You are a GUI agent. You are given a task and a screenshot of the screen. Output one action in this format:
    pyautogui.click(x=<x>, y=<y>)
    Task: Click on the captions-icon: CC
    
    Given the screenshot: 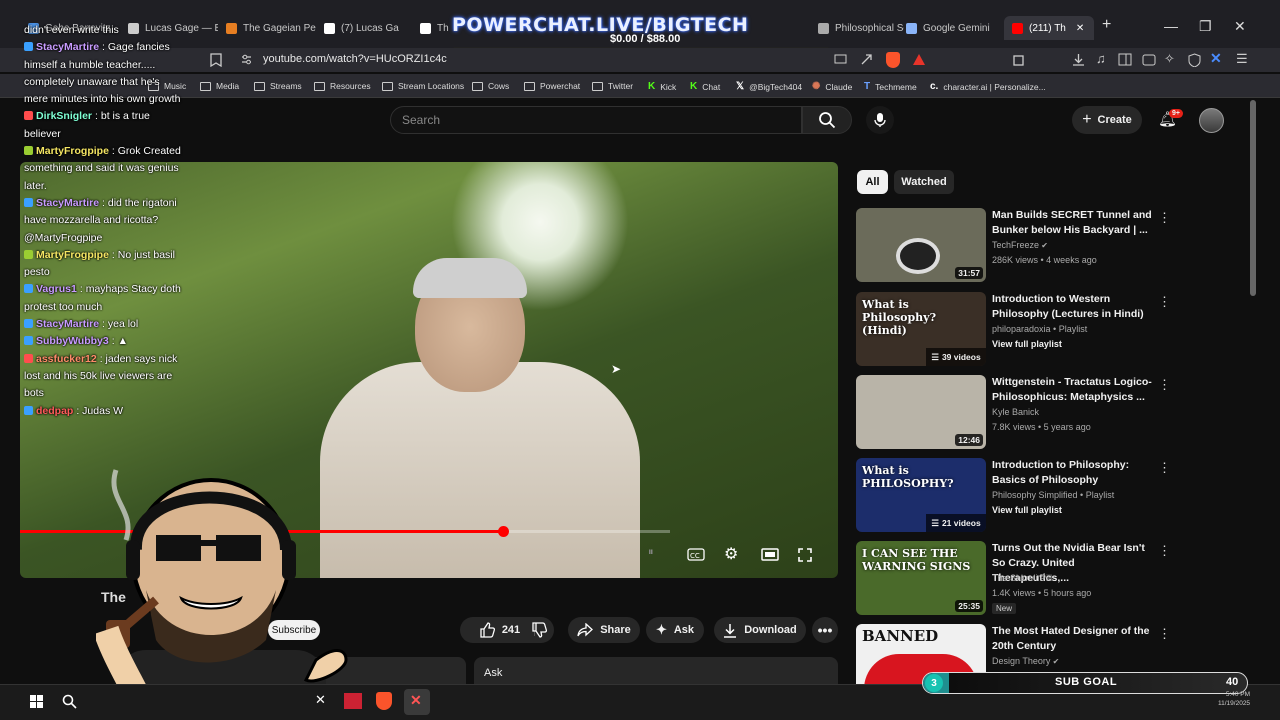 What is the action you would take?
    pyautogui.click(x=696, y=554)
    